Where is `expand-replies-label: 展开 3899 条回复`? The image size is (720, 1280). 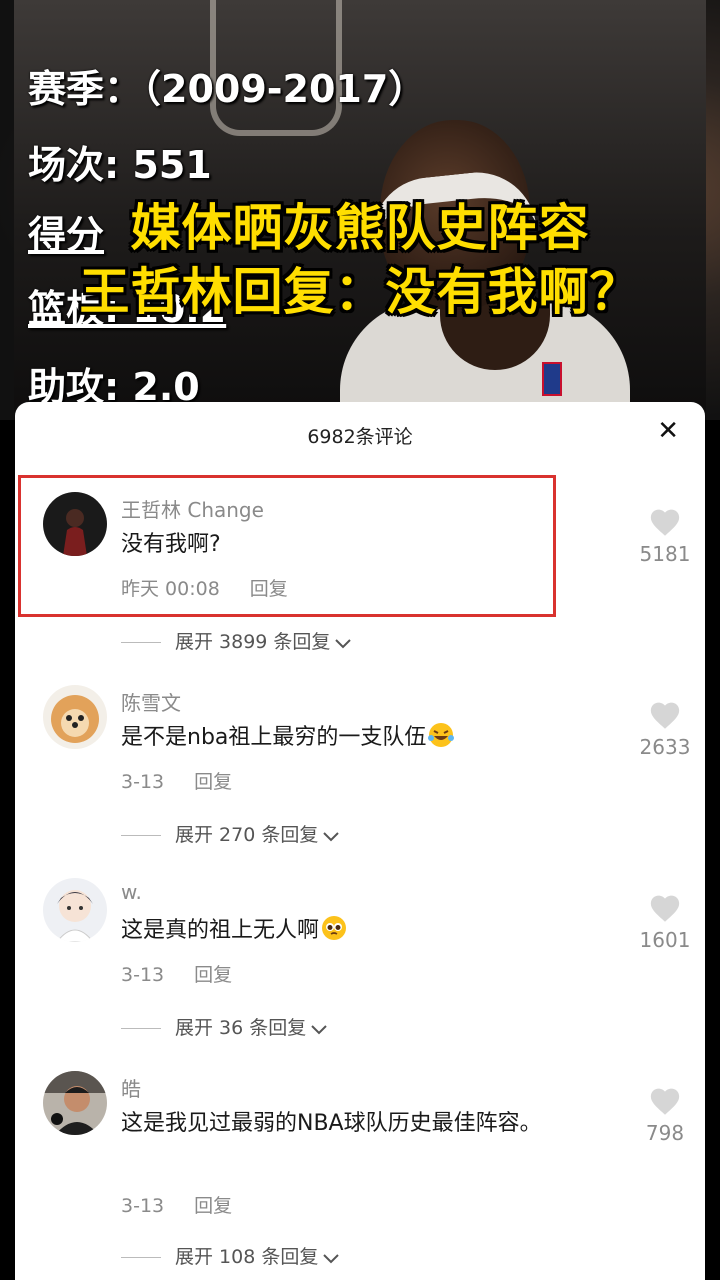 expand-replies-label: 展开 3899 条回复 is located at coordinates (253, 642).